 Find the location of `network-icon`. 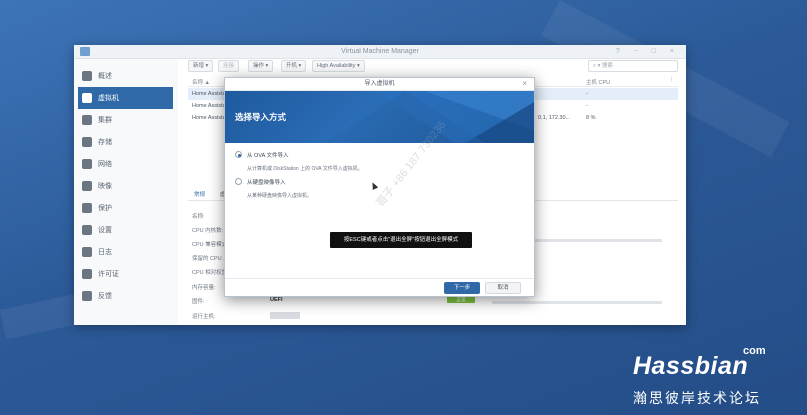

network-icon is located at coordinates (87, 164).